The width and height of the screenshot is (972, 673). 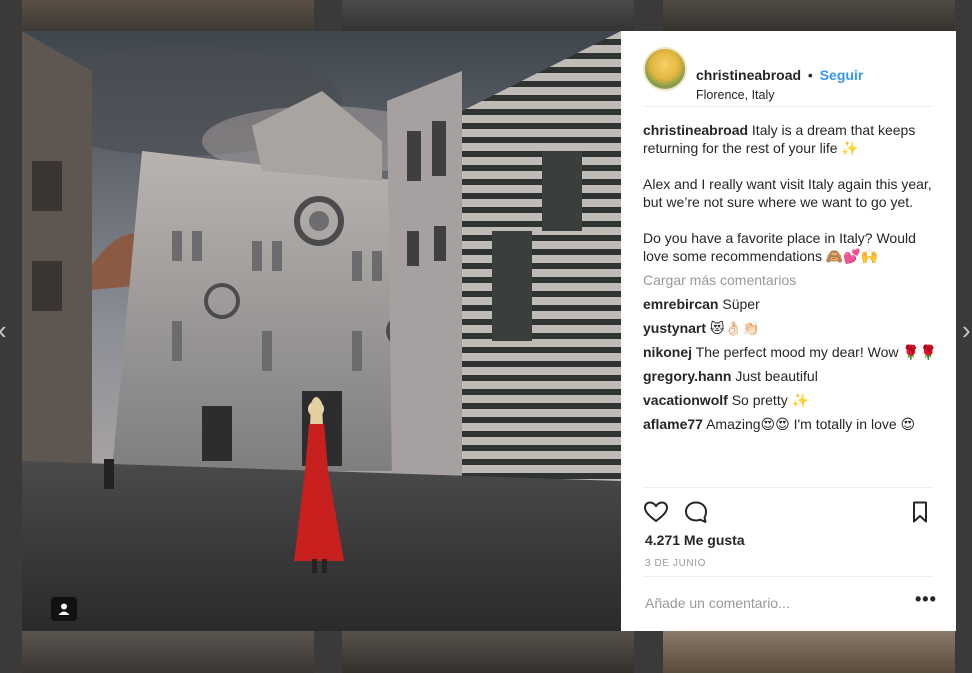 What do you see at coordinates (789, 559) in the screenshot?
I see `post-actions: 4.271 Me gusta 3 DE JUNIO •••` at bounding box center [789, 559].